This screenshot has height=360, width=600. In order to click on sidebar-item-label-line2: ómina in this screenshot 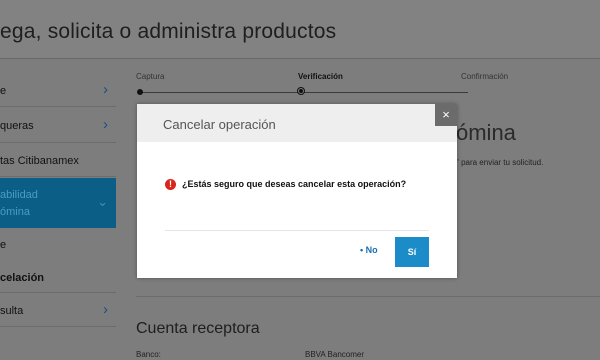, I will do `click(15, 212)`.